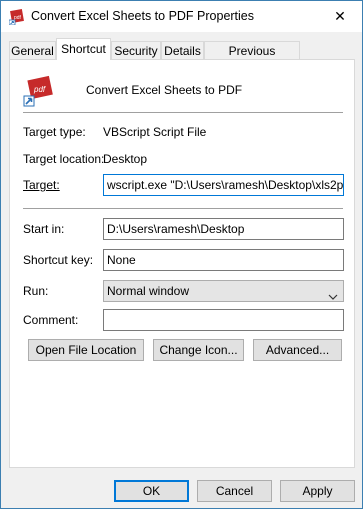  Describe the element at coordinates (54, 132) in the screenshot. I see `target-type-label: Target type:` at that location.